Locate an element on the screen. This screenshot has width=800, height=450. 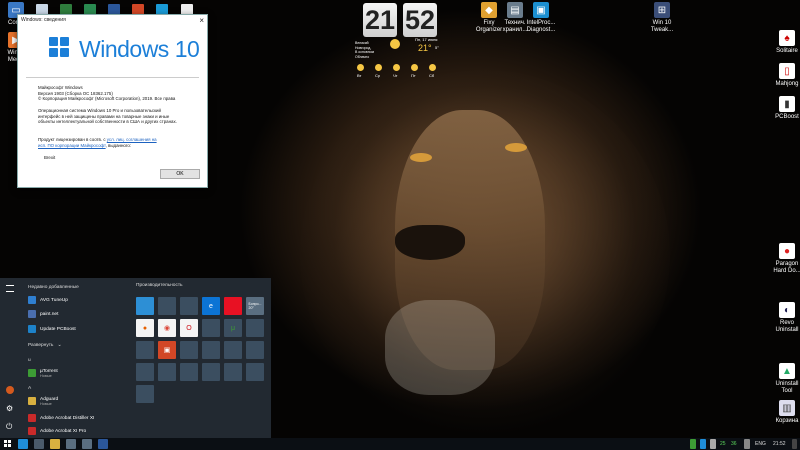
tile-weather: Бопро... 20° is located at coordinates (255, 306).